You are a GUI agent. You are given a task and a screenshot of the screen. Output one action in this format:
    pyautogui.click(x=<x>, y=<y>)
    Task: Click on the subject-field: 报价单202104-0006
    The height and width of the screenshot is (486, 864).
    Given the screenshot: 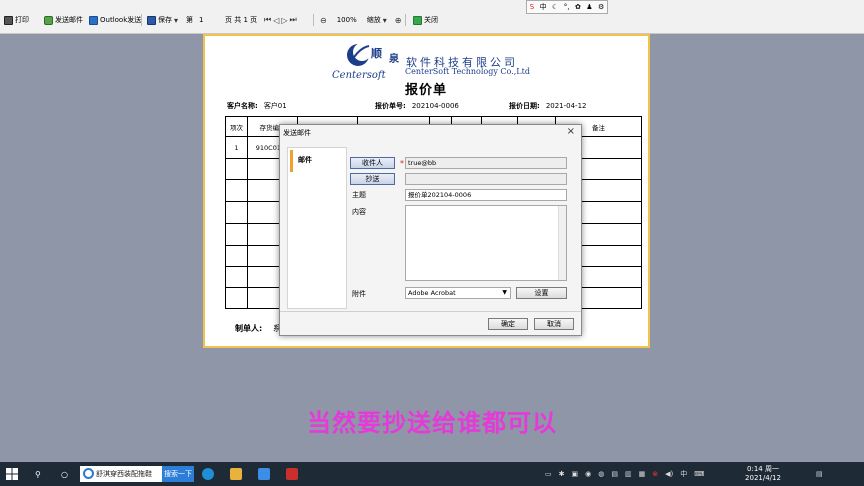 What is the action you would take?
    pyautogui.click(x=486, y=195)
    